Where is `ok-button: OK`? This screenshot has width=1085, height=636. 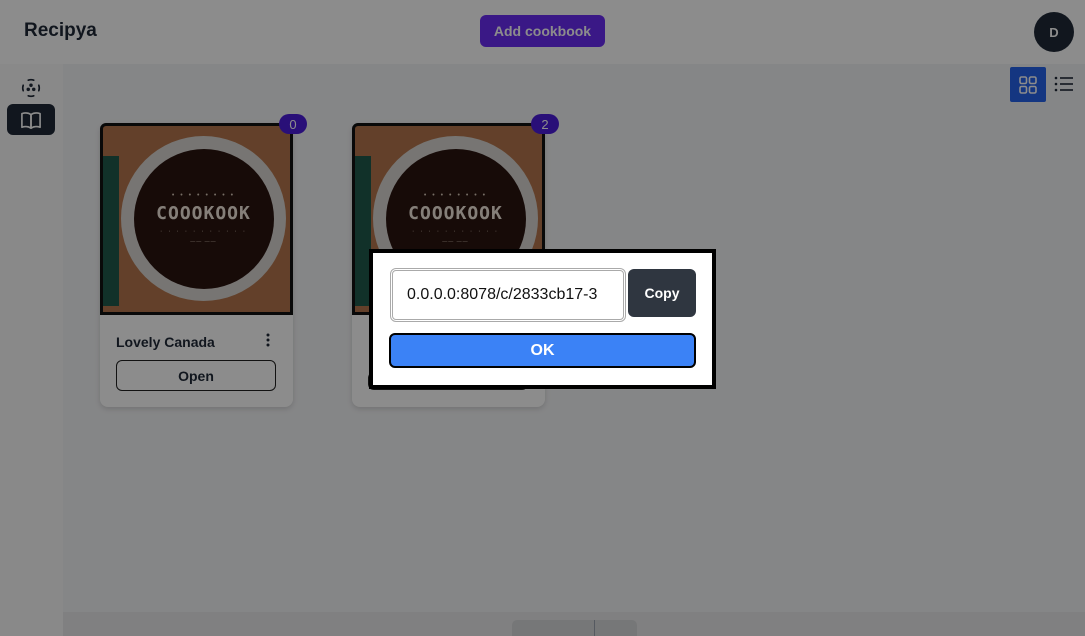
ok-button: OK is located at coordinates (542, 350).